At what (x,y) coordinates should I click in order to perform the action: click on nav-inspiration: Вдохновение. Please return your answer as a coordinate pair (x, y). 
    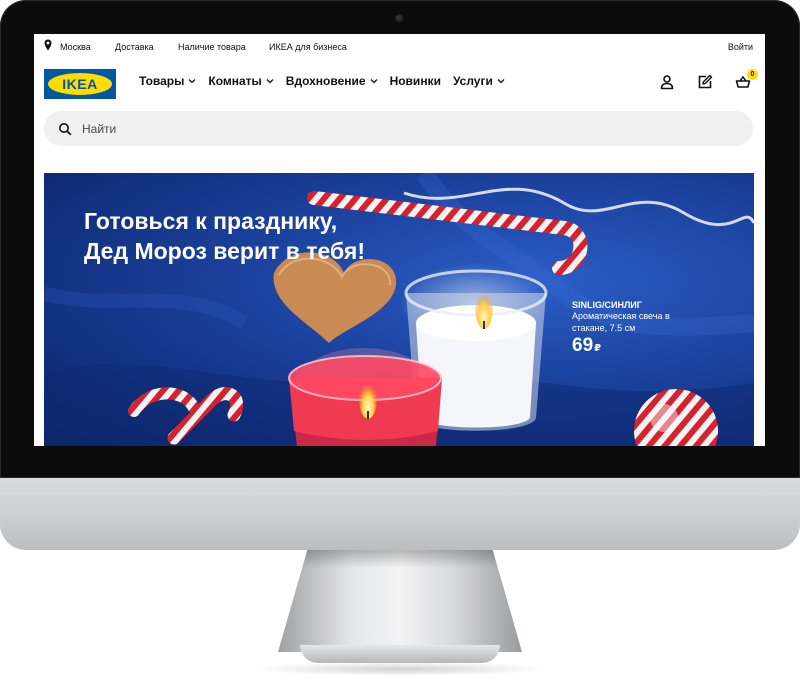
    Looking at the image, I should click on (332, 81).